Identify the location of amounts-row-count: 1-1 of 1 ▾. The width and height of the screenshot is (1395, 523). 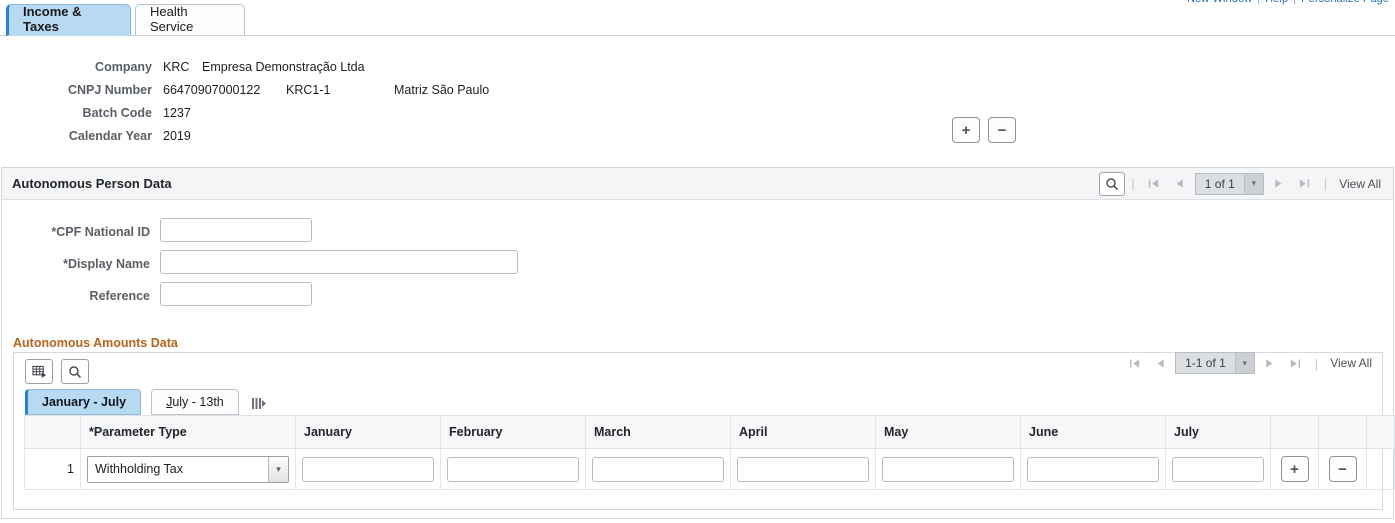
(1215, 363).